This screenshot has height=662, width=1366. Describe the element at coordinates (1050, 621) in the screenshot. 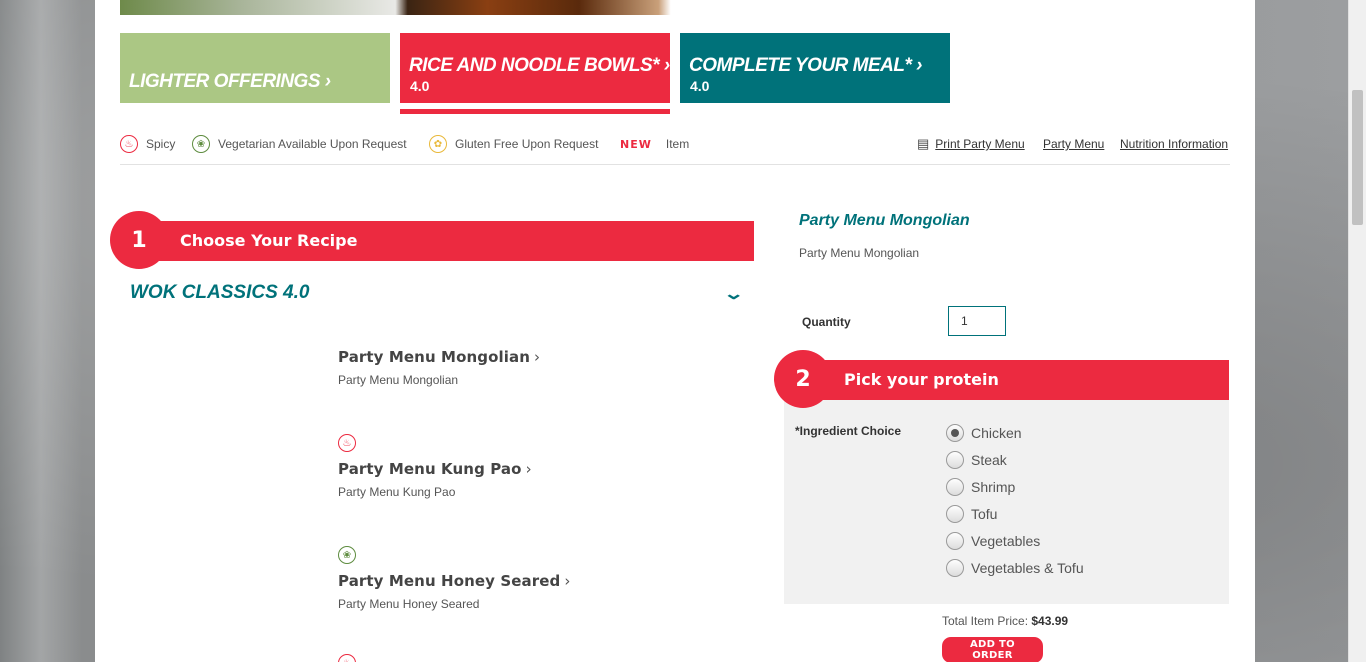

I see `total-value: $43.99` at that location.